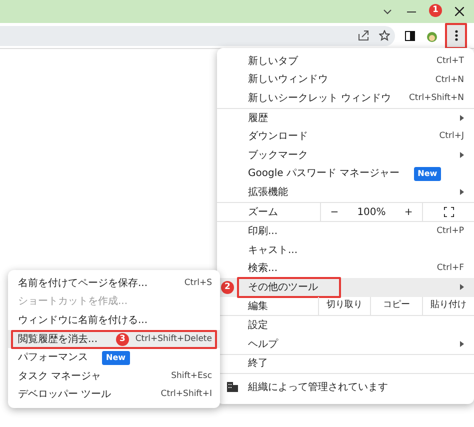 Image resolution: width=474 pixels, height=427 pixels. Describe the element at coordinates (320, 99) in the screenshot. I see `menu-item-label: 新しいシークレット ウィンドウ` at that location.